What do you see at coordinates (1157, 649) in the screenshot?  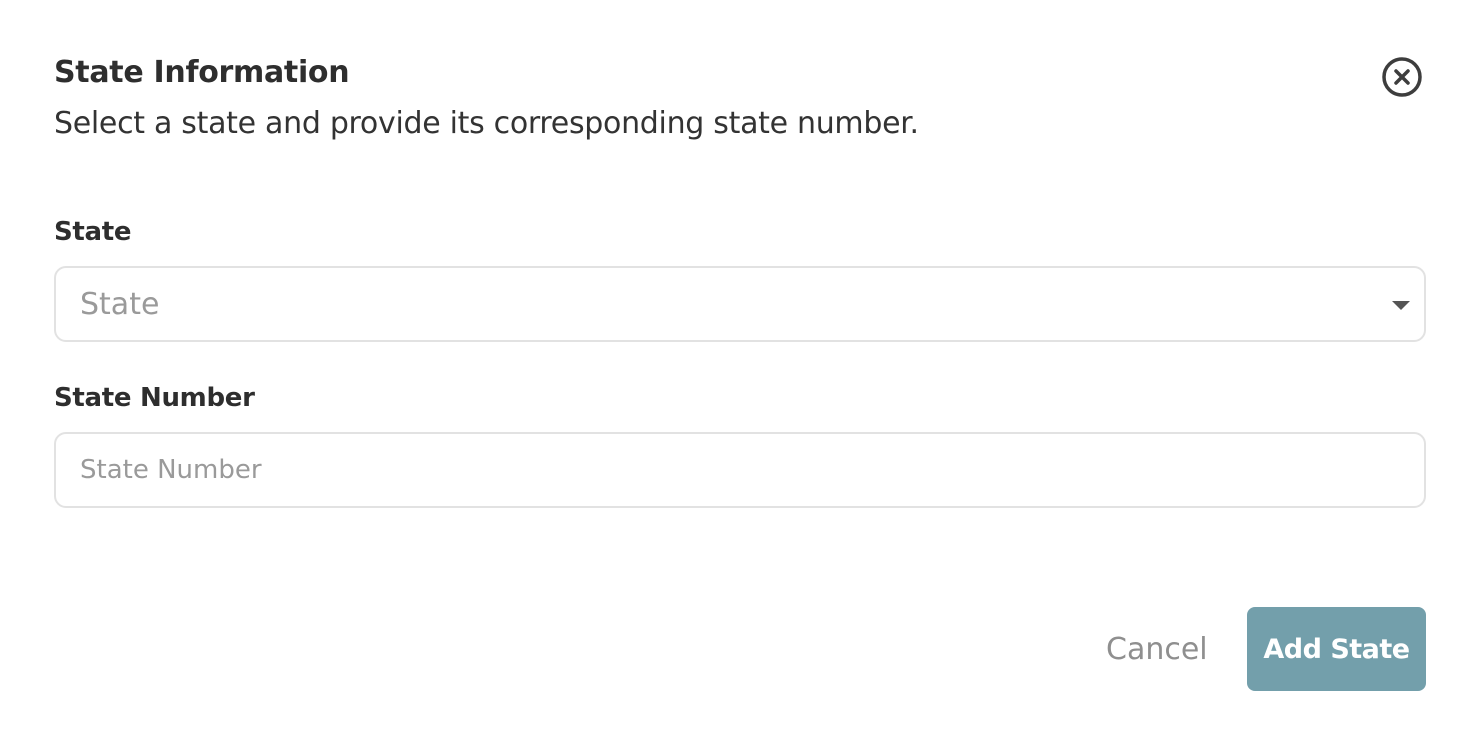 I see `cancel-button: Cancel` at bounding box center [1157, 649].